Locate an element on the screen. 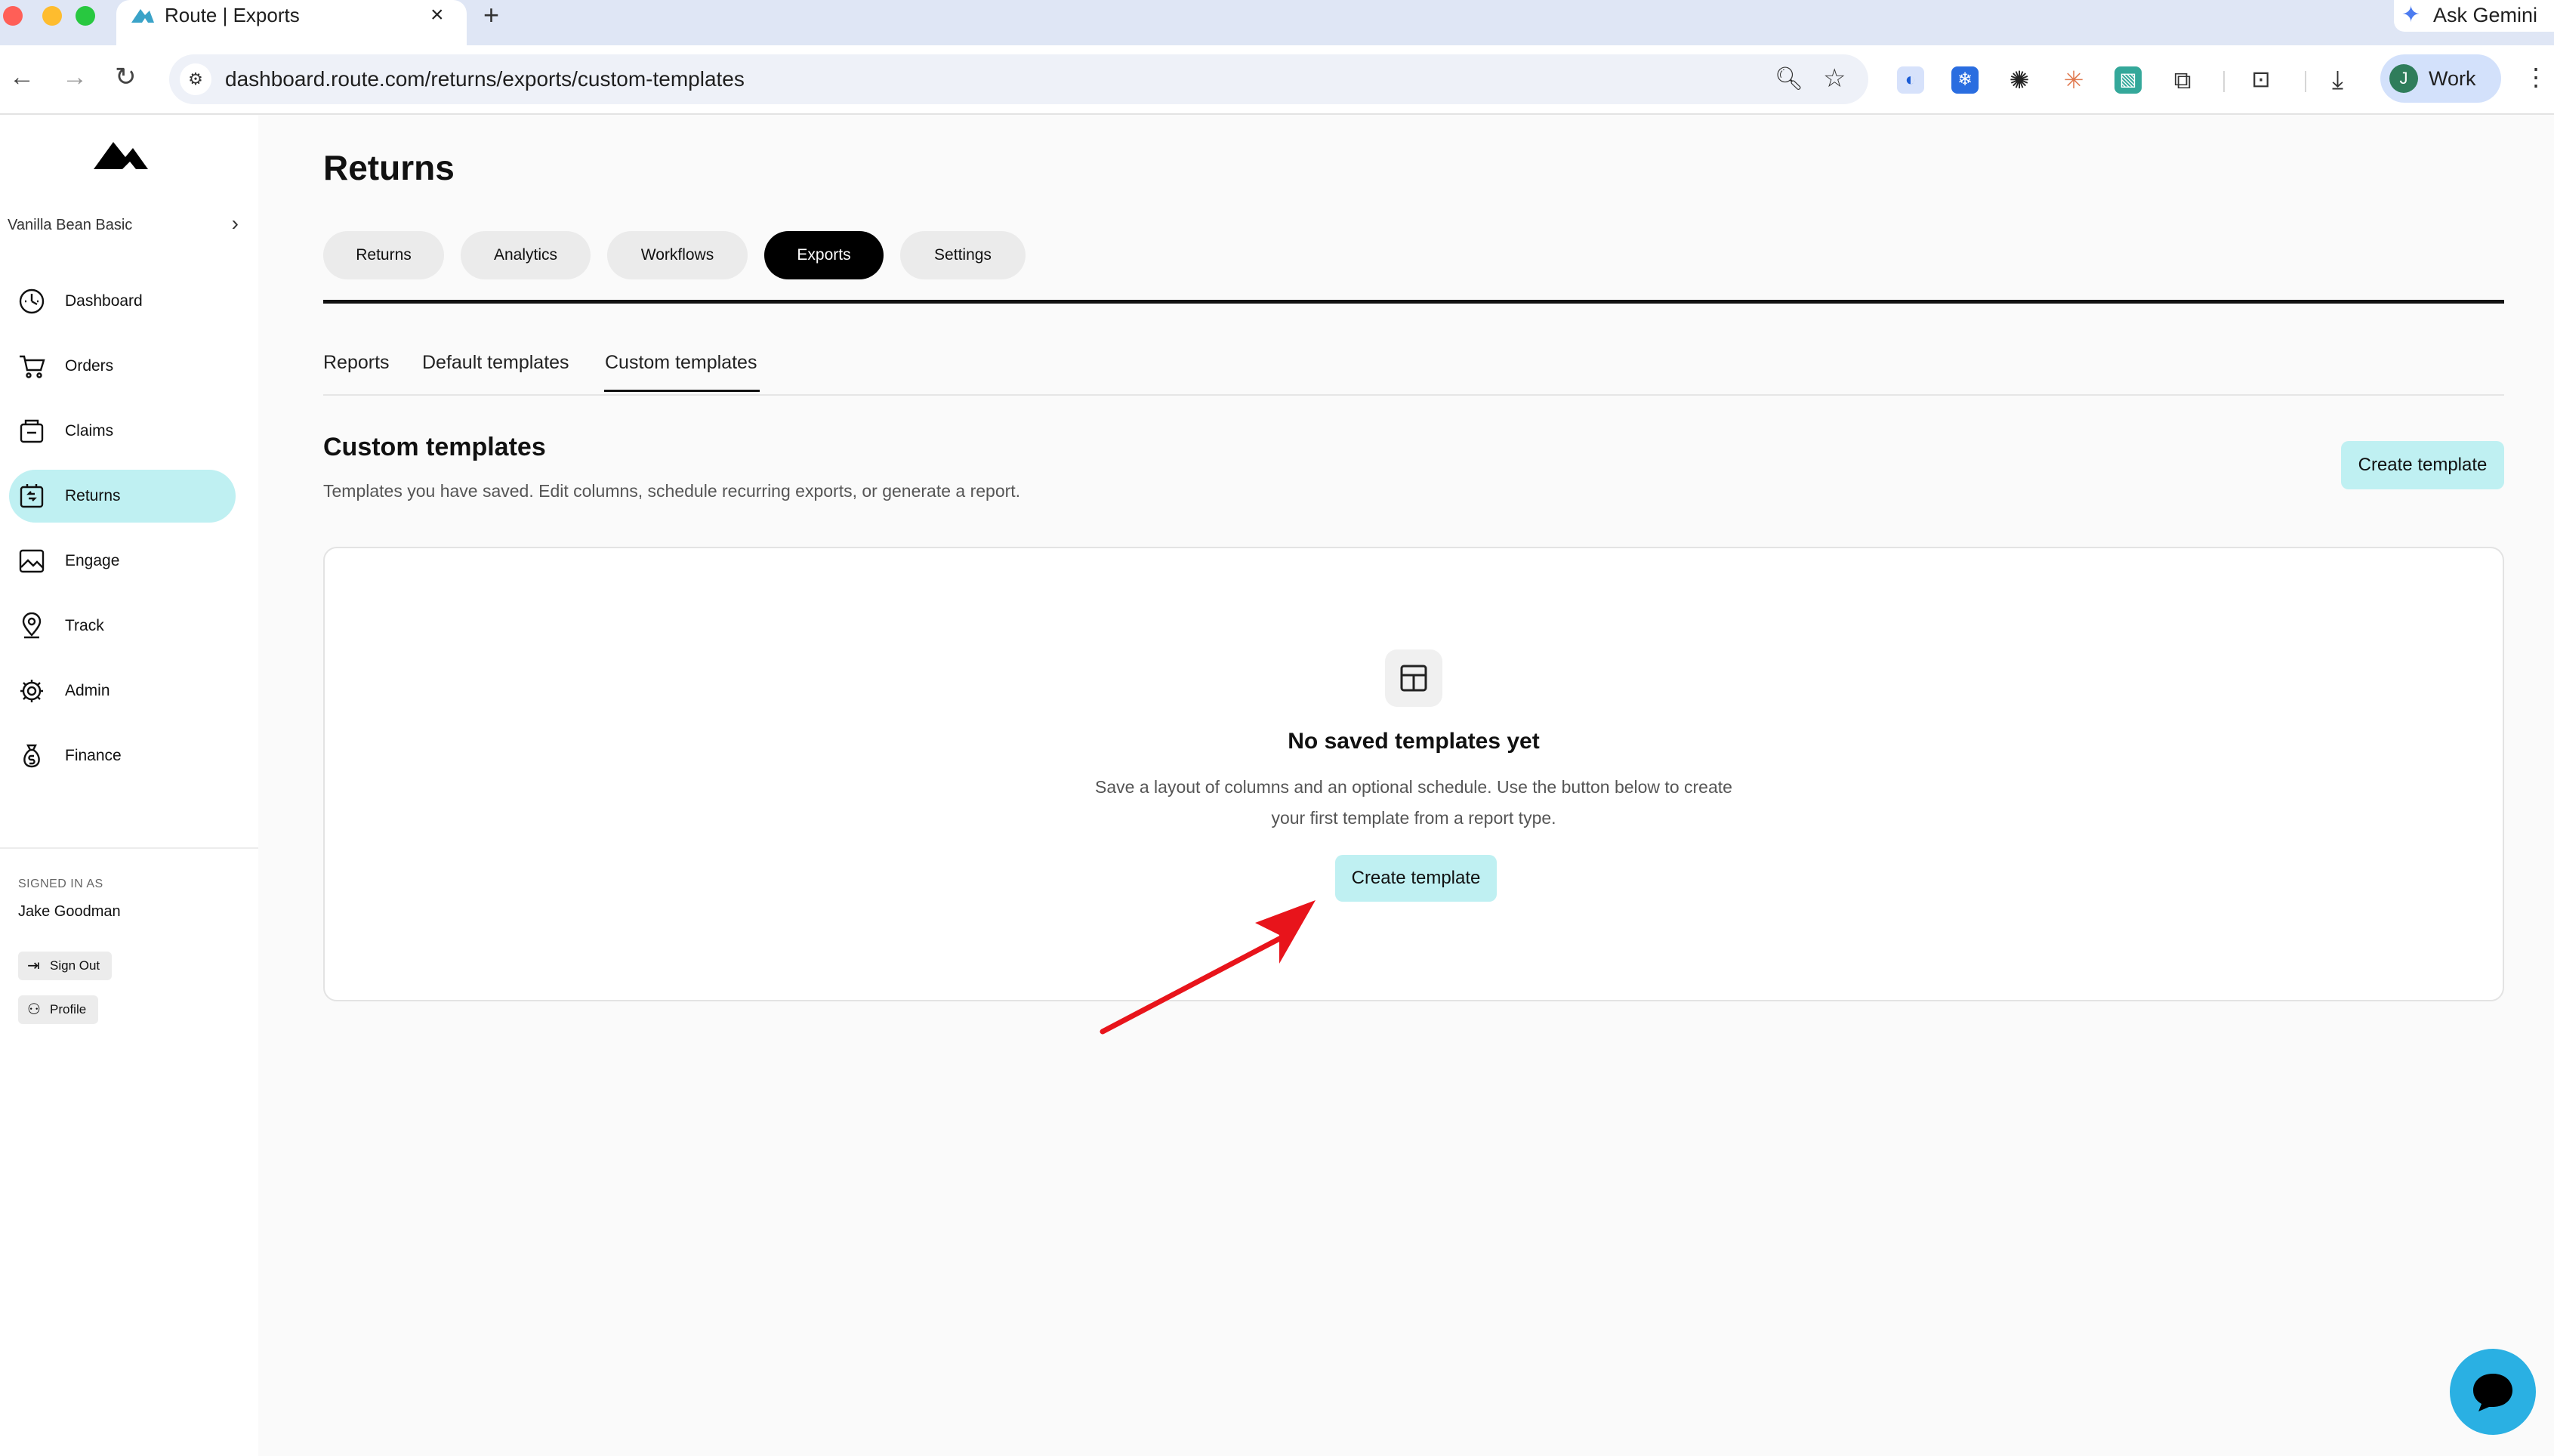 This screenshot has width=2554, height=1456. sidebar-item-track: Track is located at coordinates (123, 626).